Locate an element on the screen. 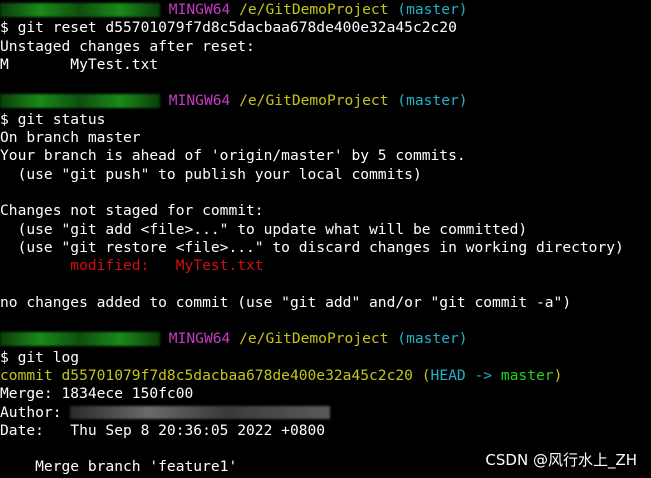  head-ref: HEAD -> is located at coordinates (465, 375).